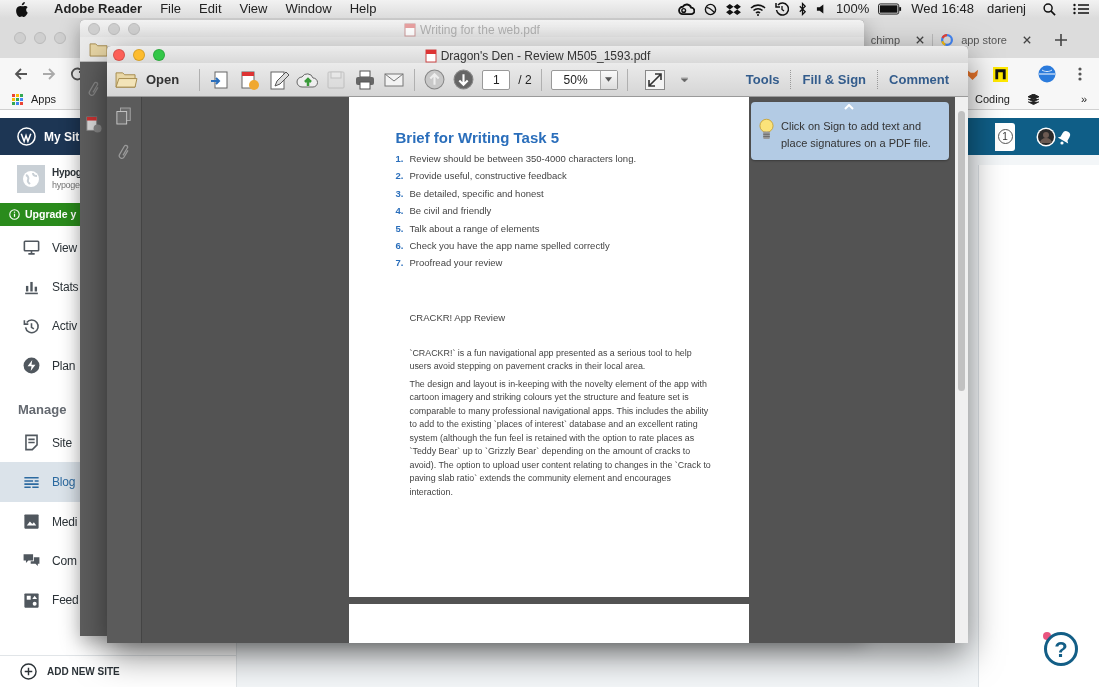 The image size is (1099, 687). Describe the element at coordinates (31, 179) in the screenshot. I see `globe-thumbnail-icon` at that location.